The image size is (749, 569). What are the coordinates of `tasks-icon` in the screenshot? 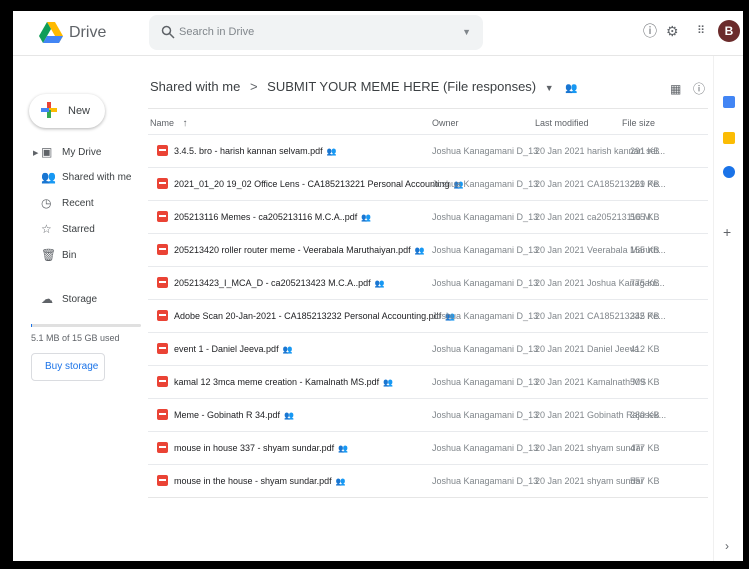 It's located at (729, 172).